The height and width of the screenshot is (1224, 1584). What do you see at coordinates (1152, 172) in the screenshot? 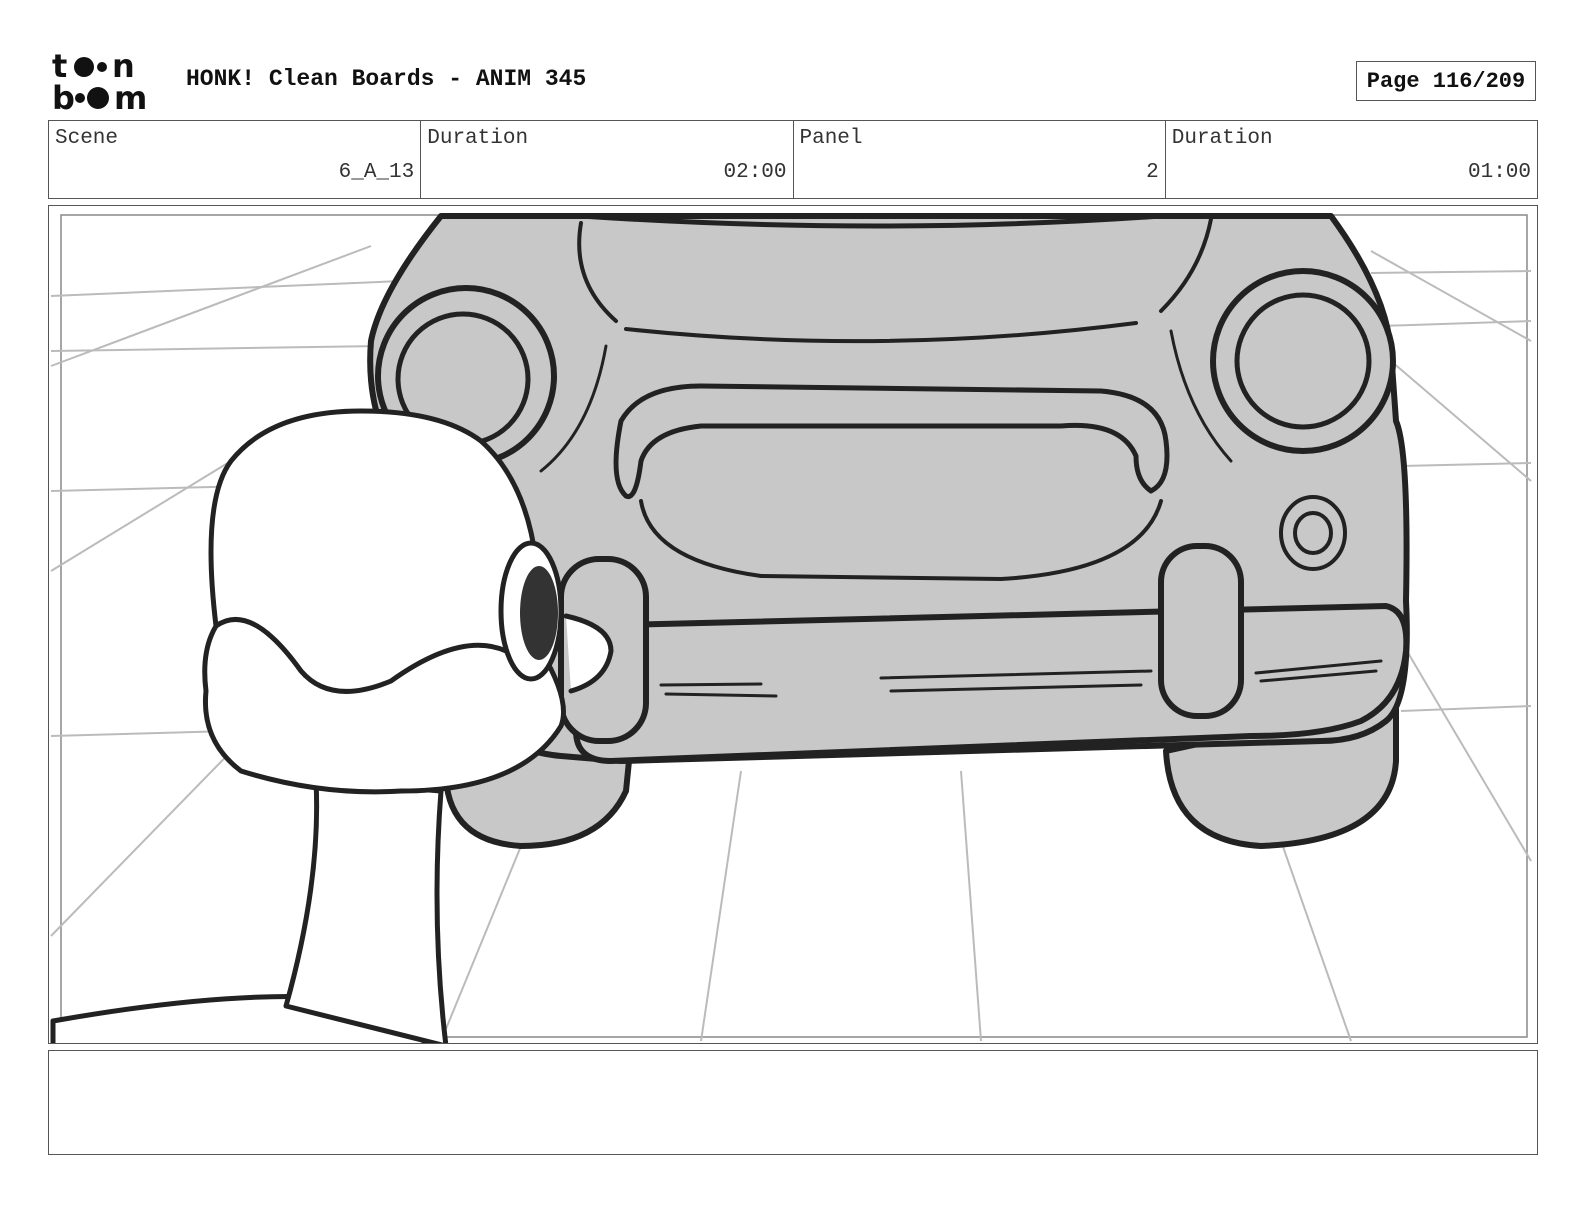
I see `panel-value: 2` at bounding box center [1152, 172].